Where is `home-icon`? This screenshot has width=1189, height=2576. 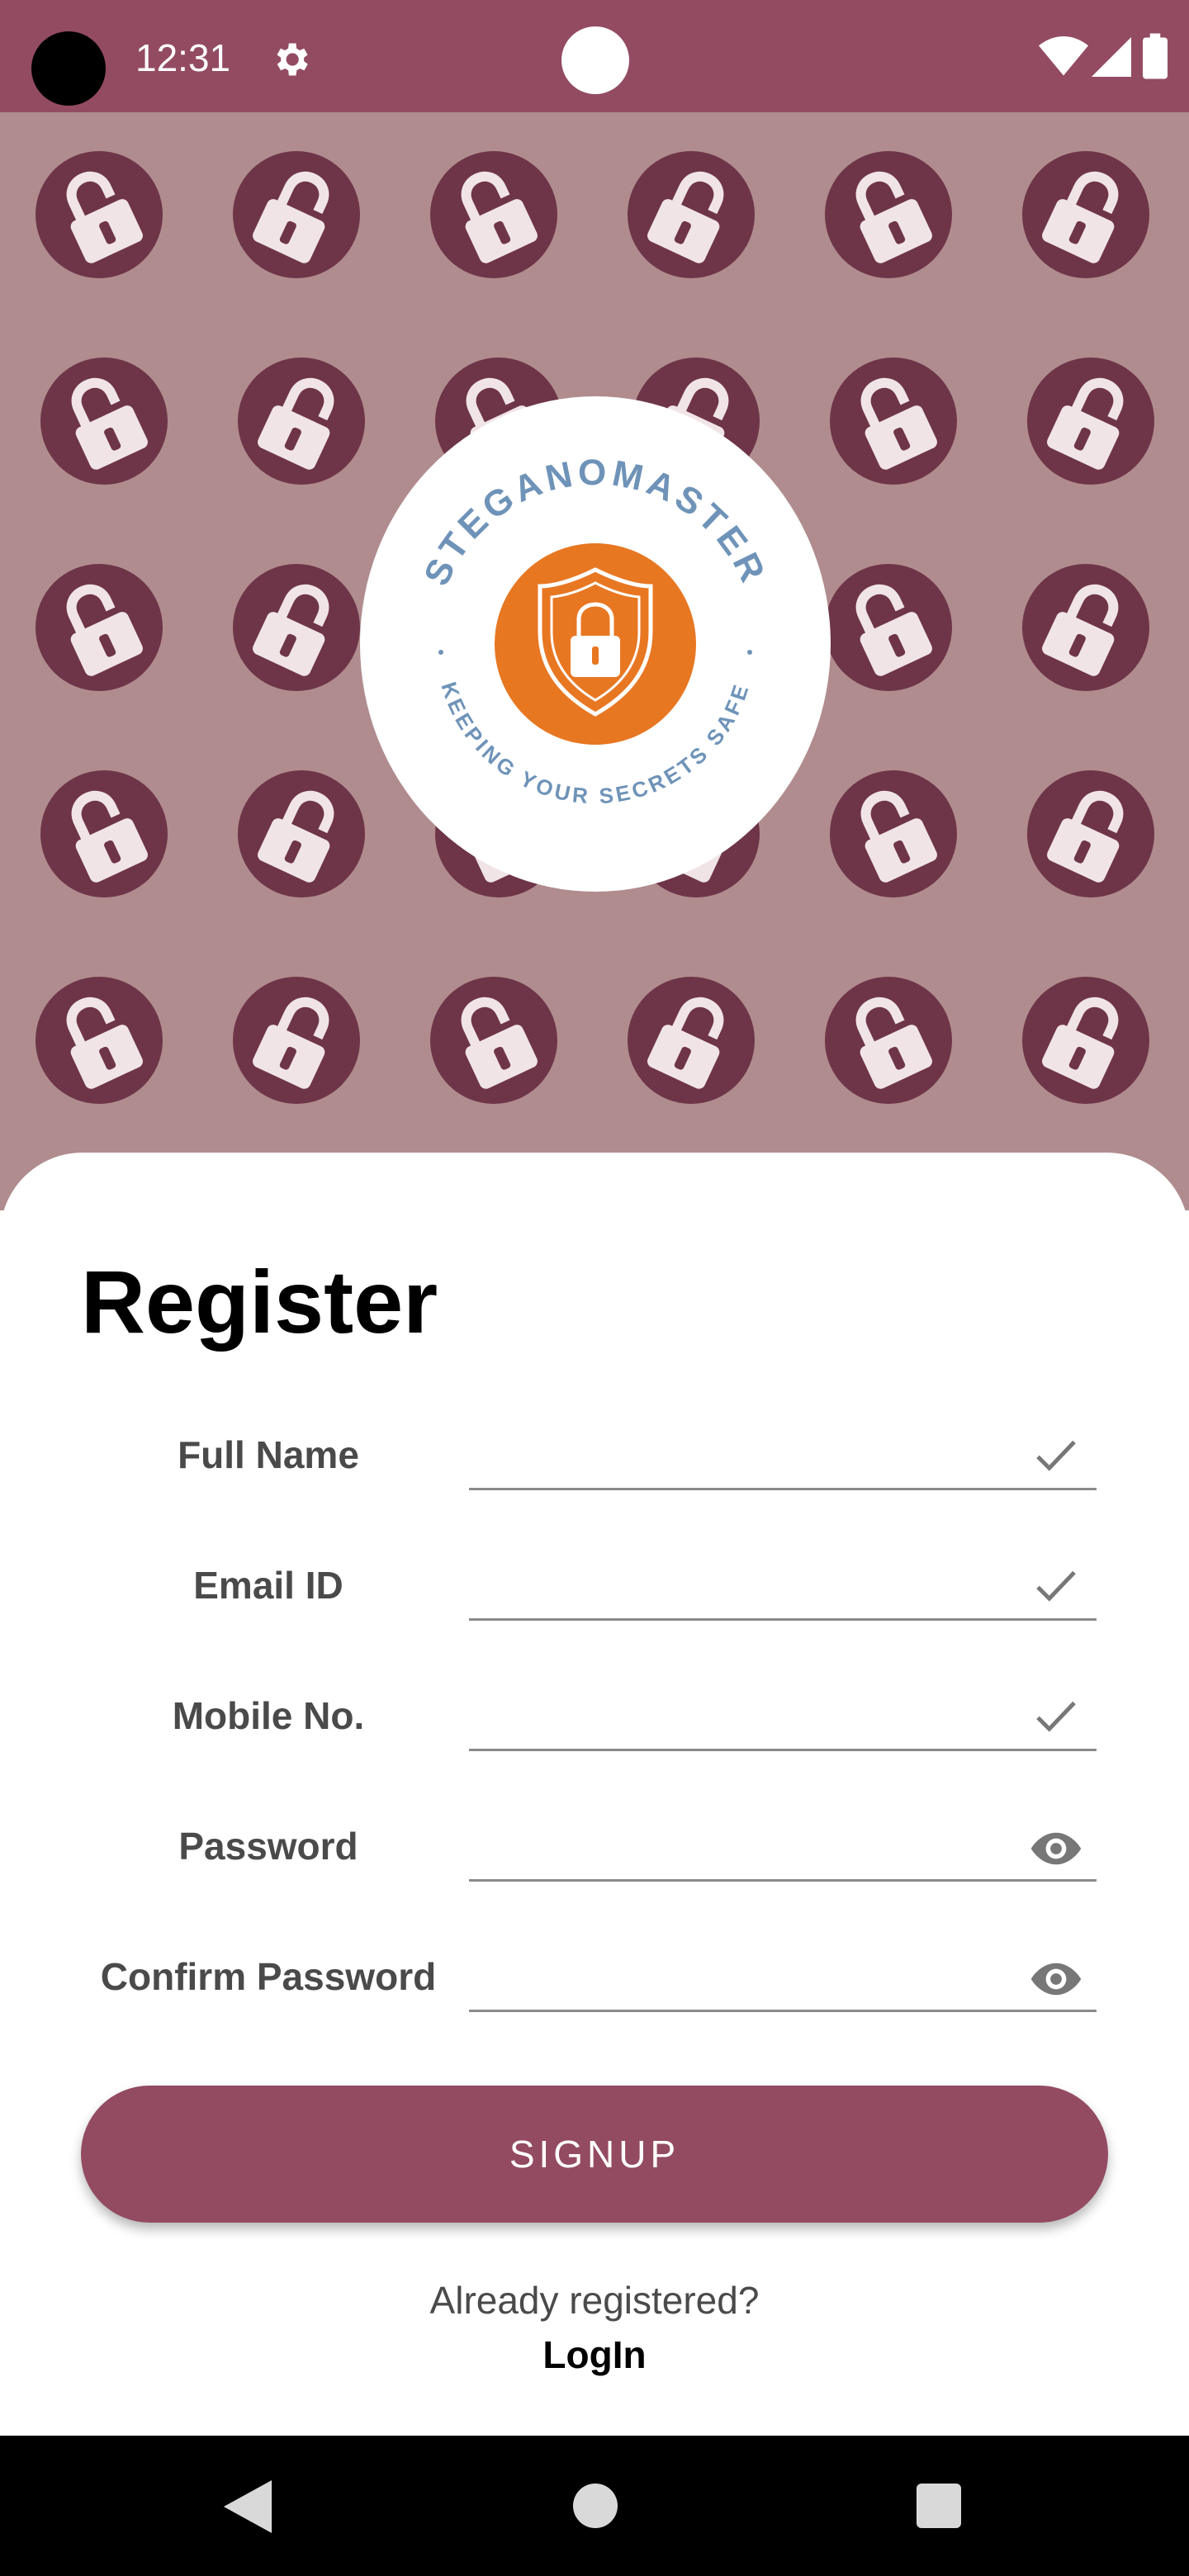
home-icon is located at coordinates (595, 2506).